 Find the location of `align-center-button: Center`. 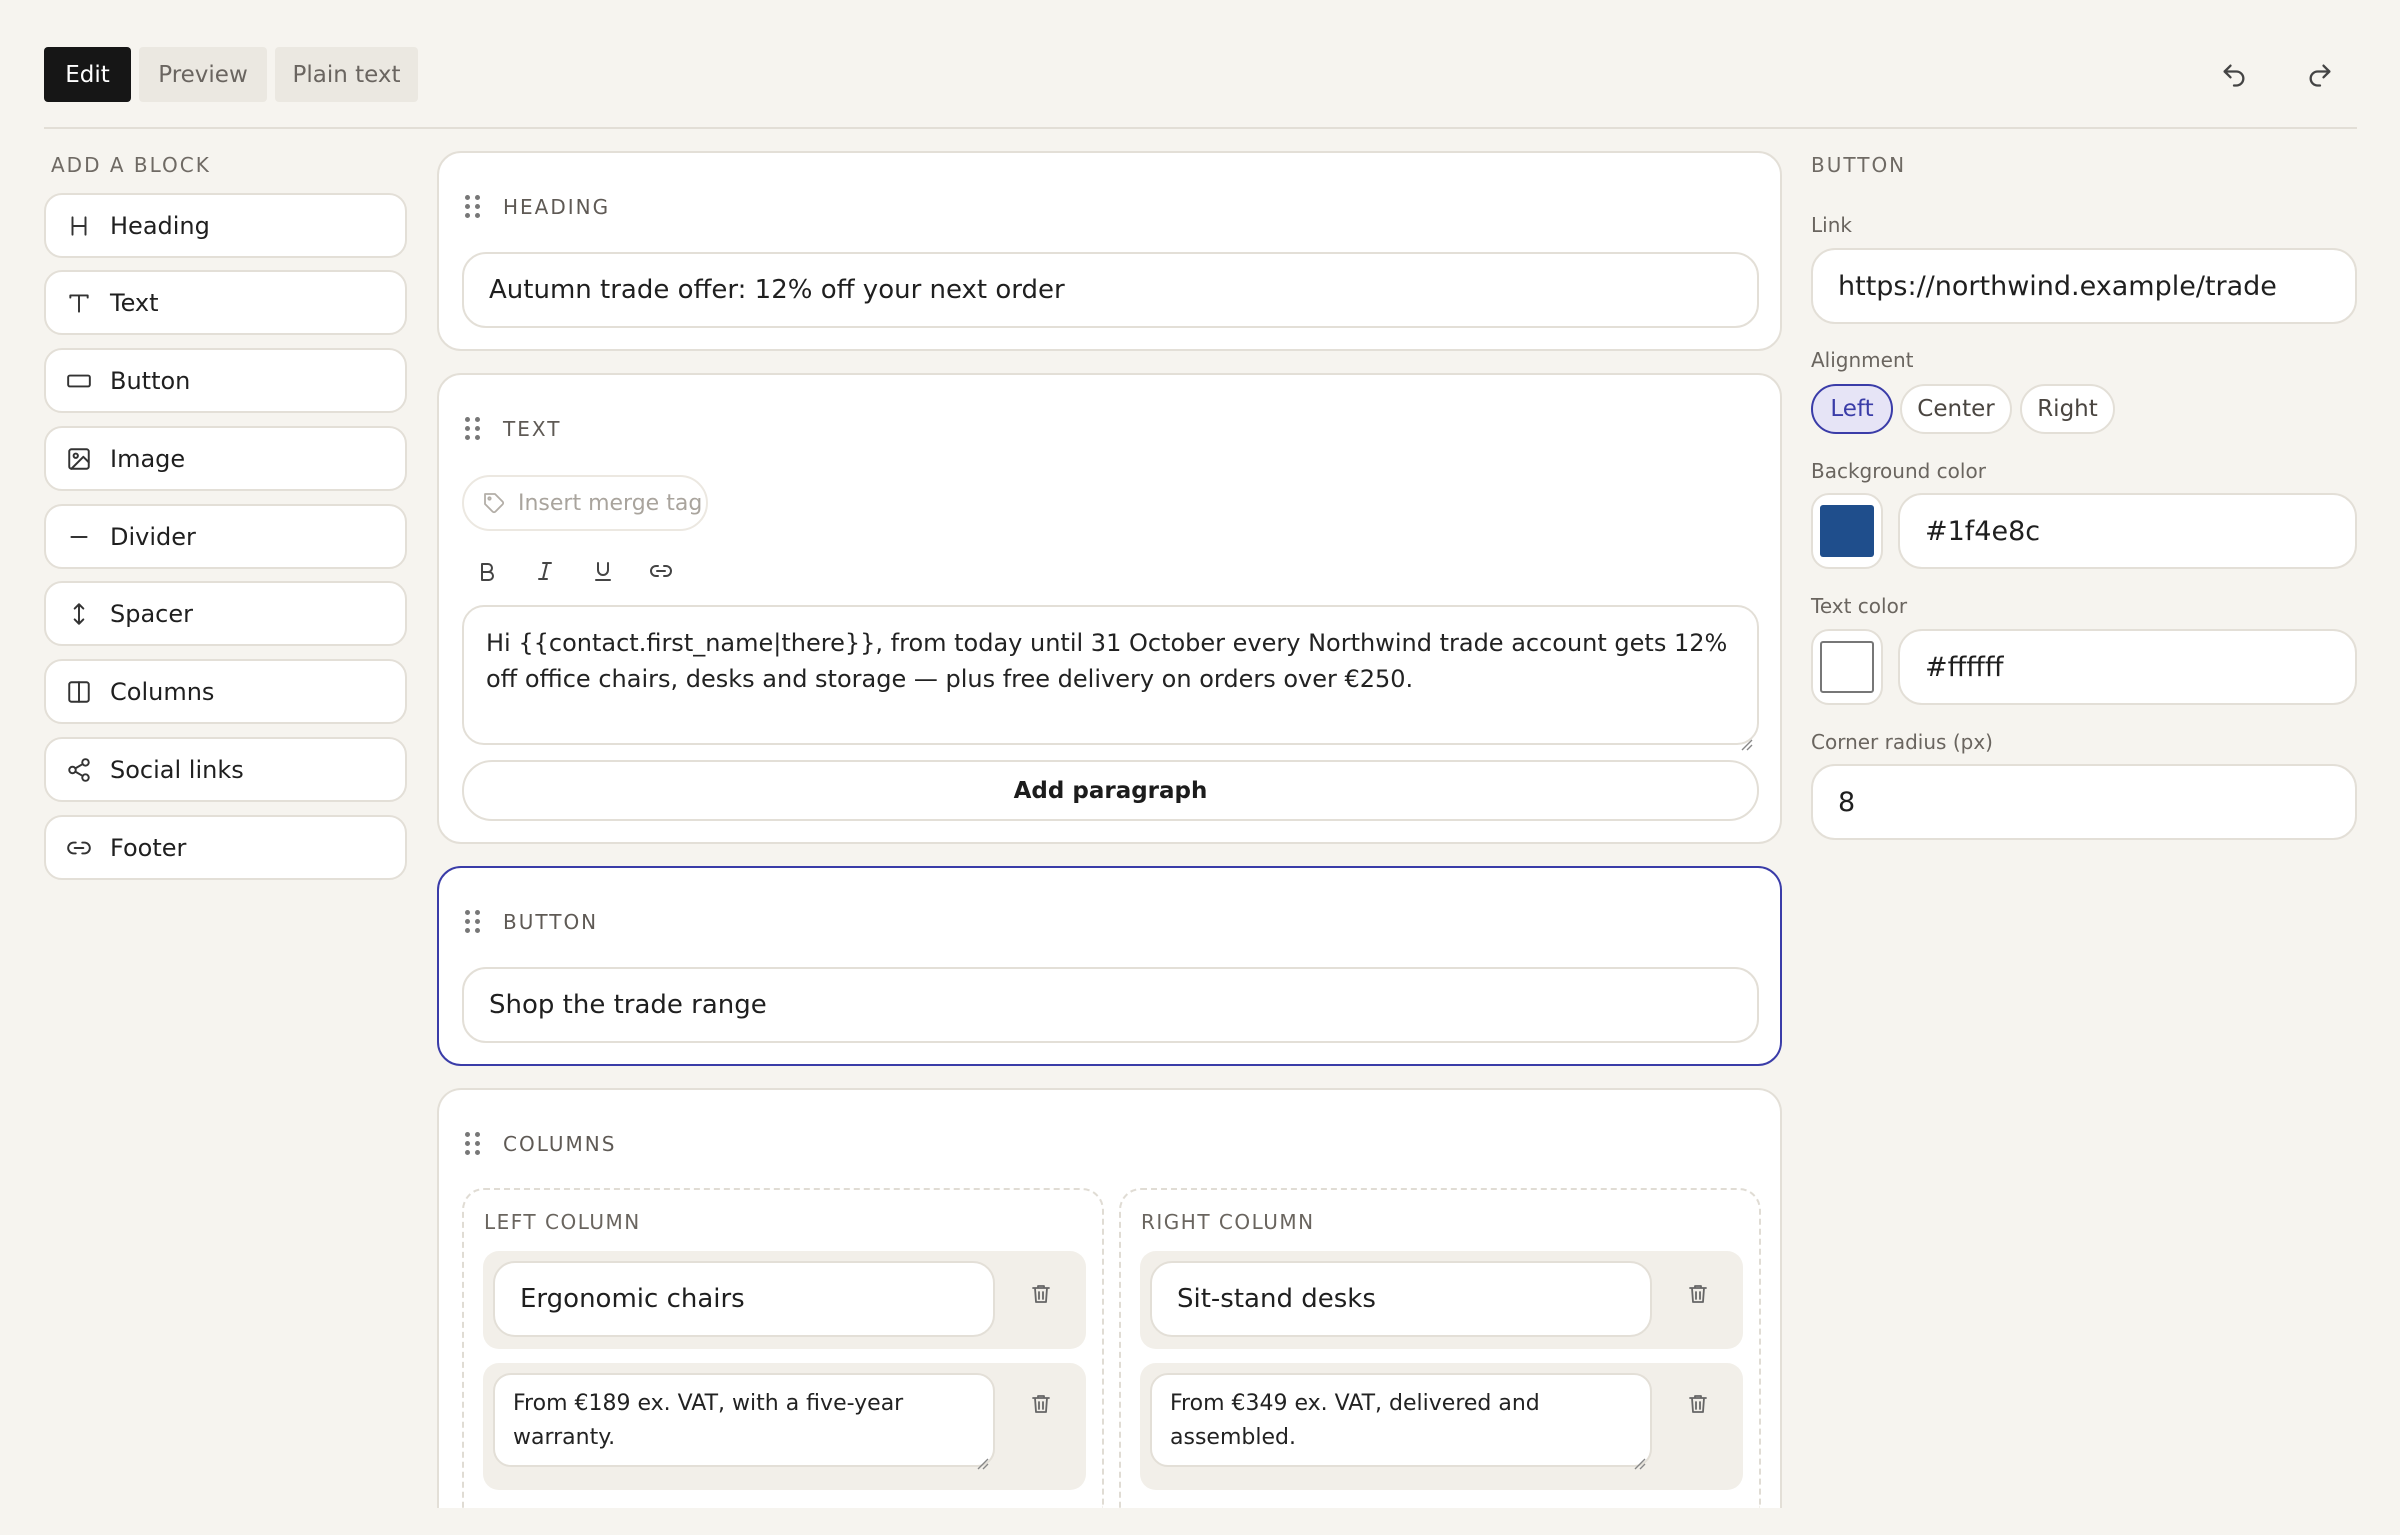

align-center-button: Center is located at coordinates (1956, 409).